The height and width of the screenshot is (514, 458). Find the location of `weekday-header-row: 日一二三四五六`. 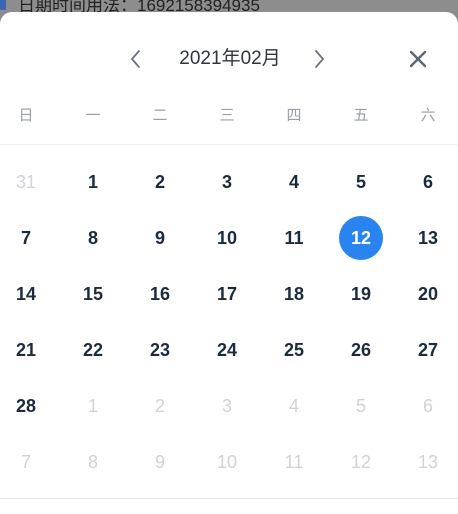

weekday-header-row: 日一二三四五六 is located at coordinates (229, 124).